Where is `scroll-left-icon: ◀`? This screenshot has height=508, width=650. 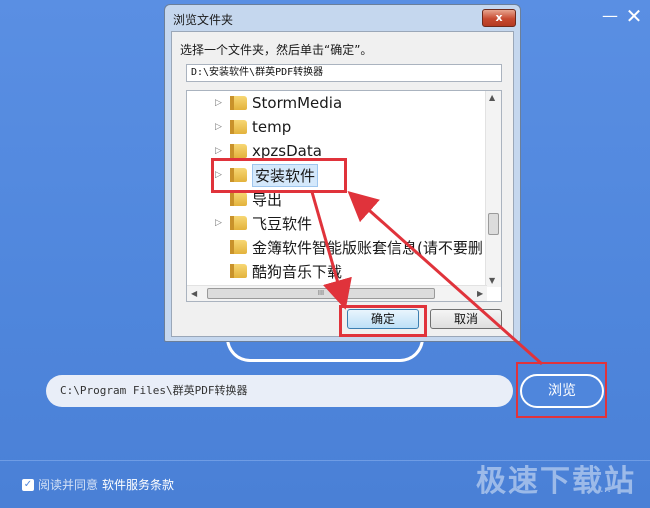
scroll-left-icon: ◀ is located at coordinates (194, 293).